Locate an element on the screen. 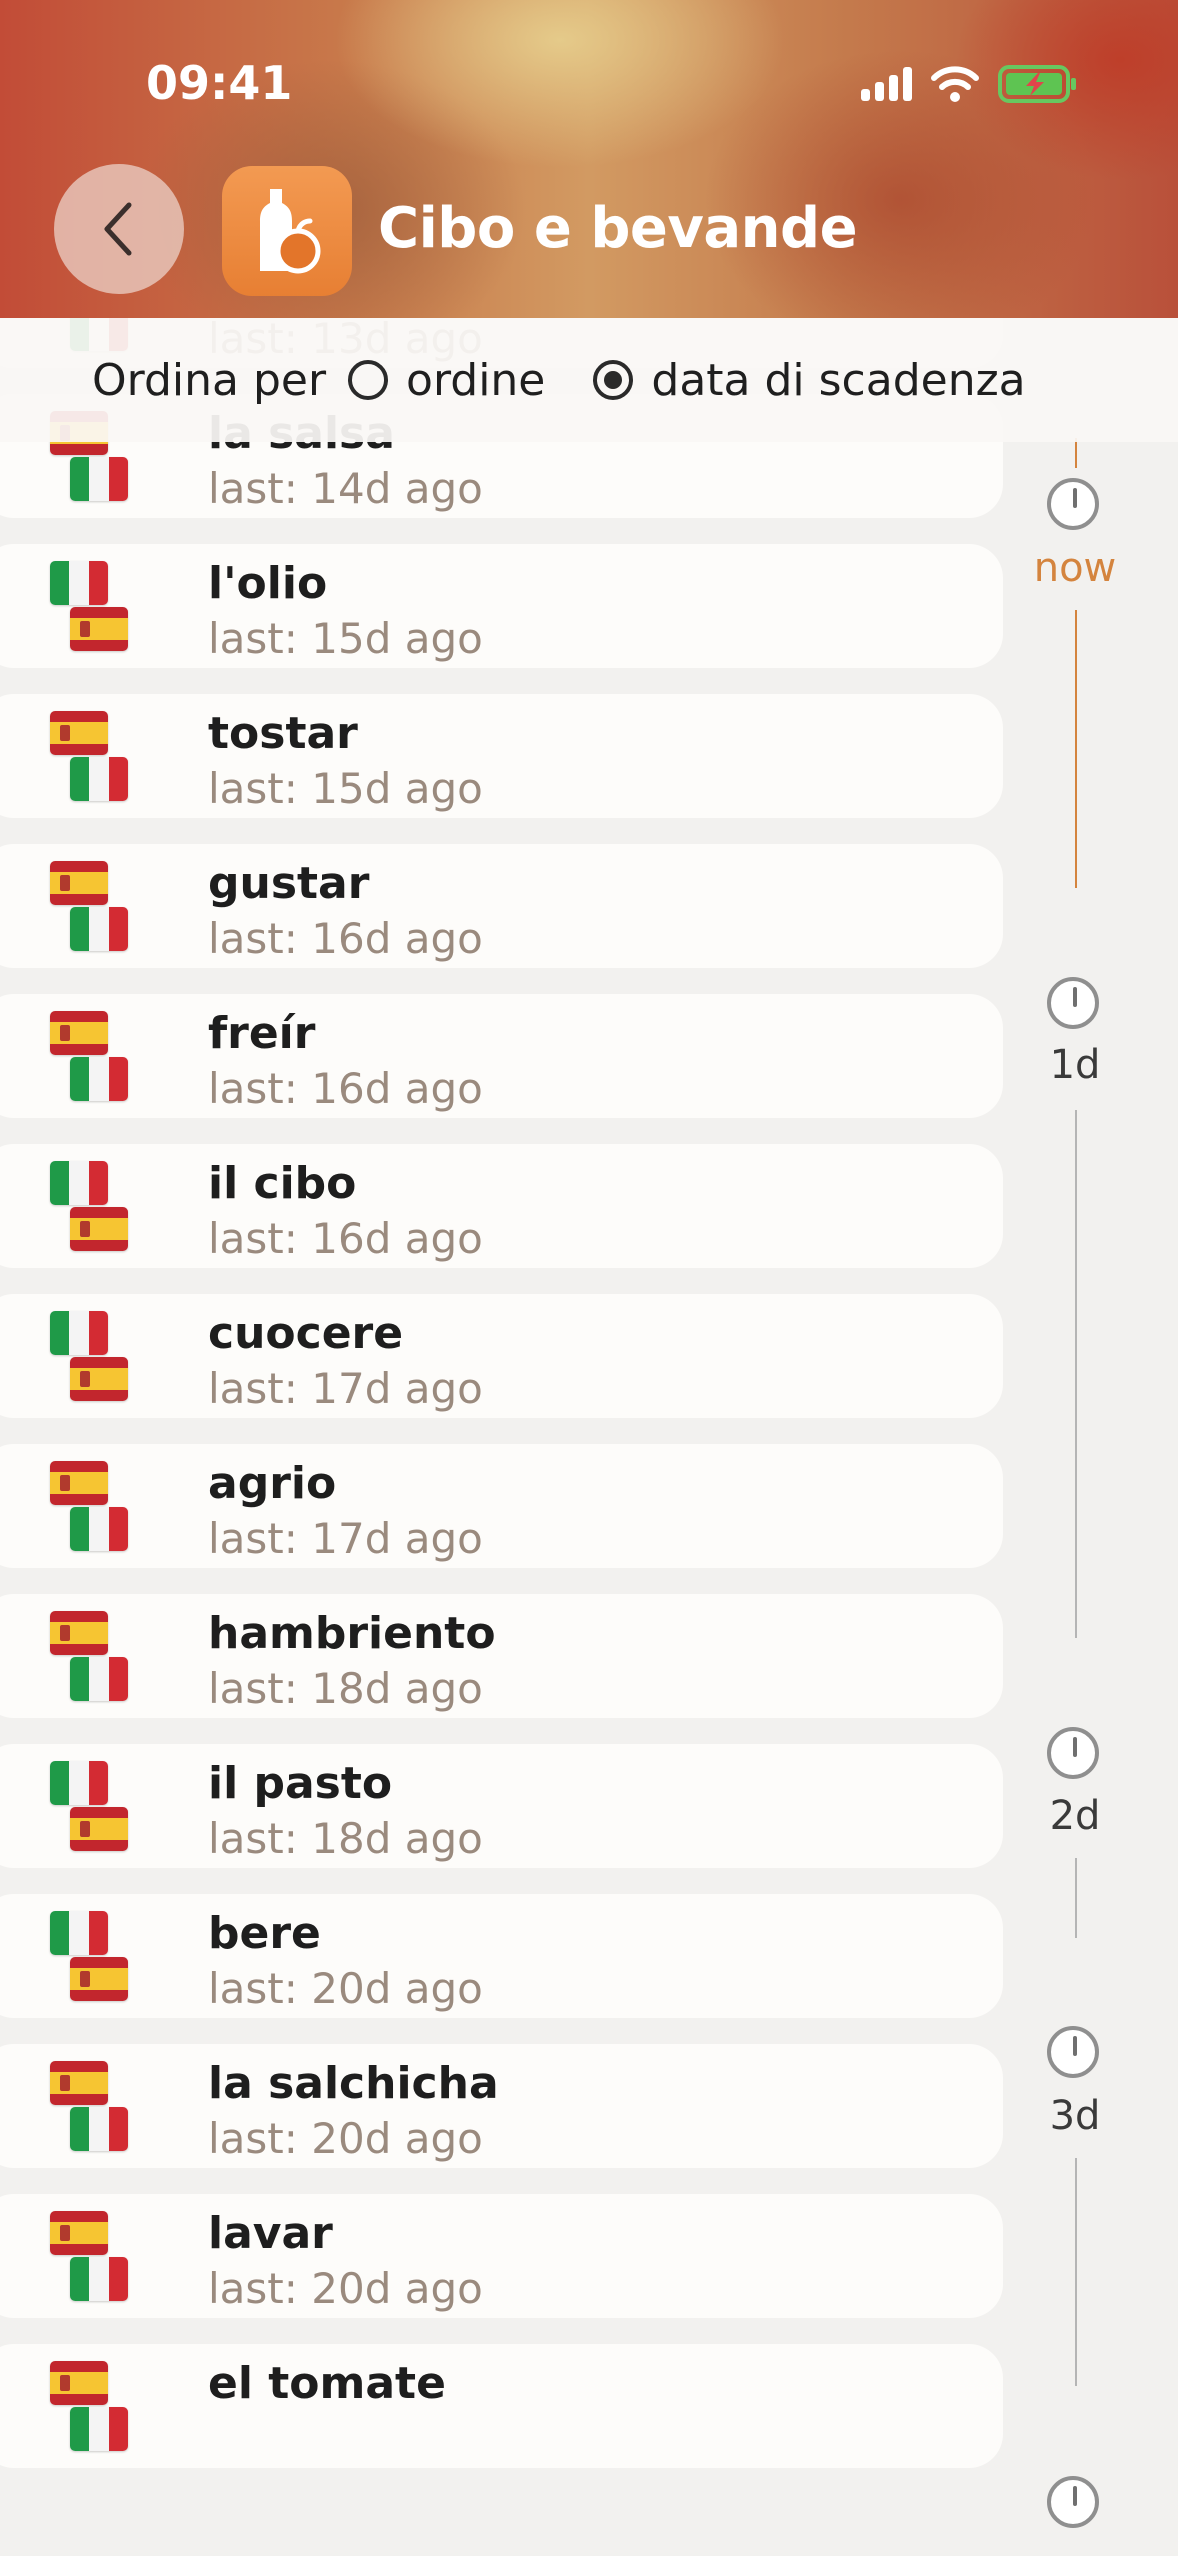 This screenshot has width=1178, height=2556. sort-option-order-label: ordine is located at coordinates (476, 380).